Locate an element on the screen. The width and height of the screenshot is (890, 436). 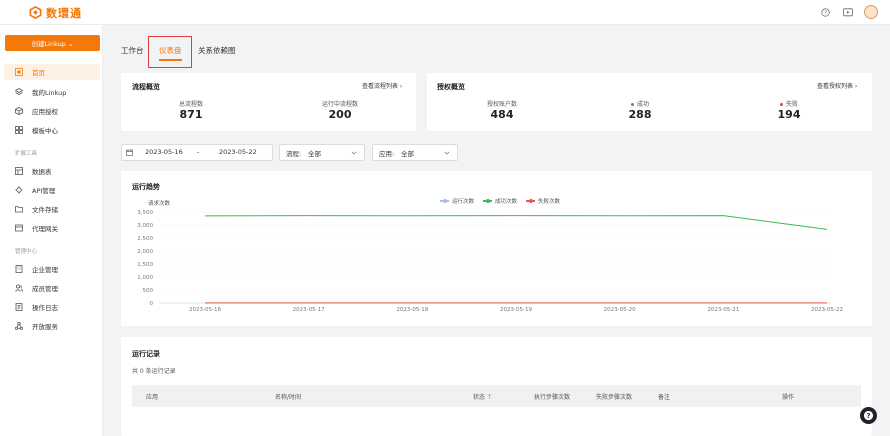
sidebar-item-label: 模板中心 is located at coordinates (45, 131).